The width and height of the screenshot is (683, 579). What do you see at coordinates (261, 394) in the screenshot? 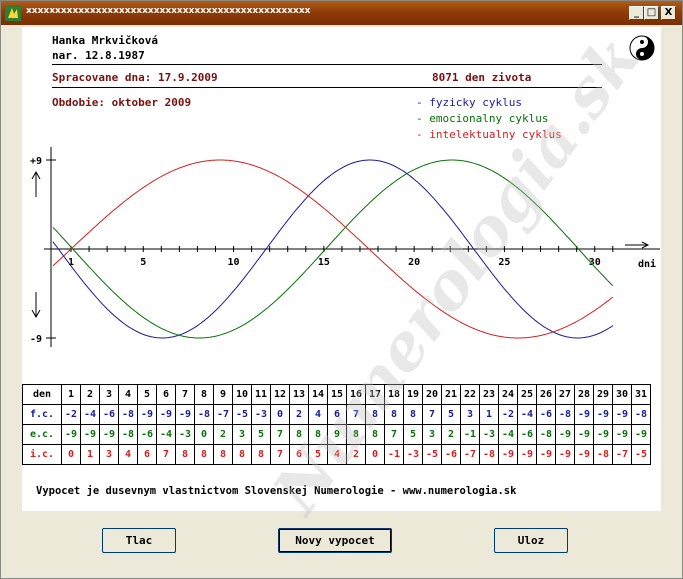
I see `table-cell: 11` at bounding box center [261, 394].